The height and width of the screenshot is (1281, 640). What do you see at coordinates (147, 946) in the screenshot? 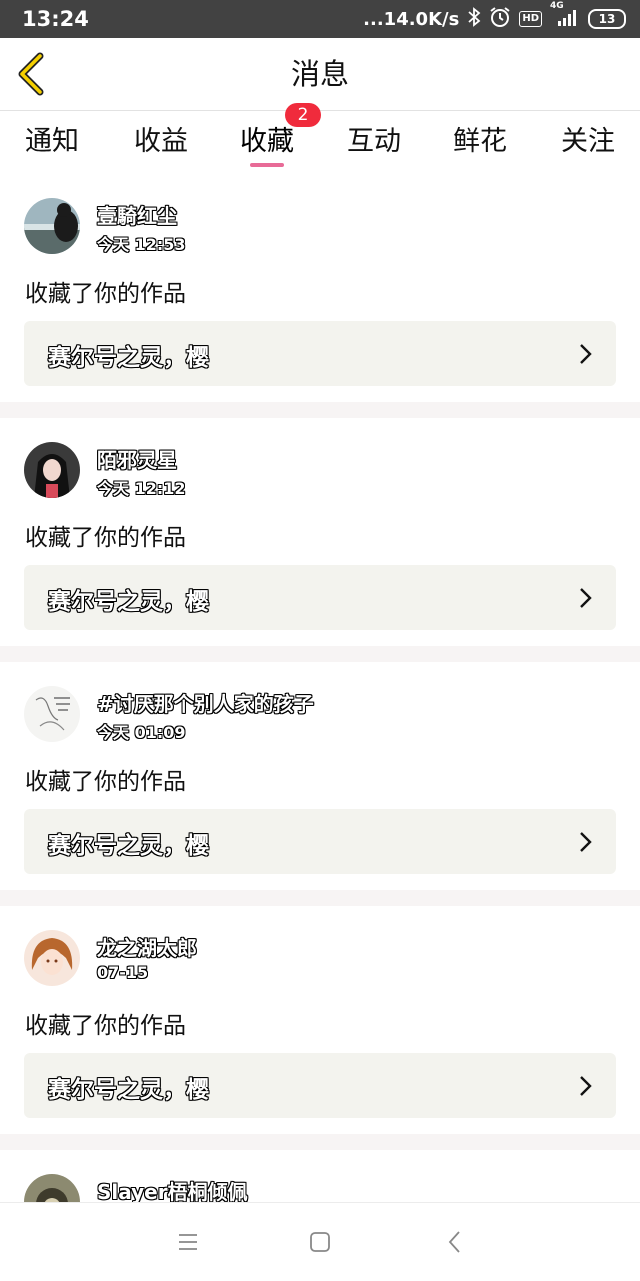
I see `user-name: 龙之湖太郎` at bounding box center [147, 946].